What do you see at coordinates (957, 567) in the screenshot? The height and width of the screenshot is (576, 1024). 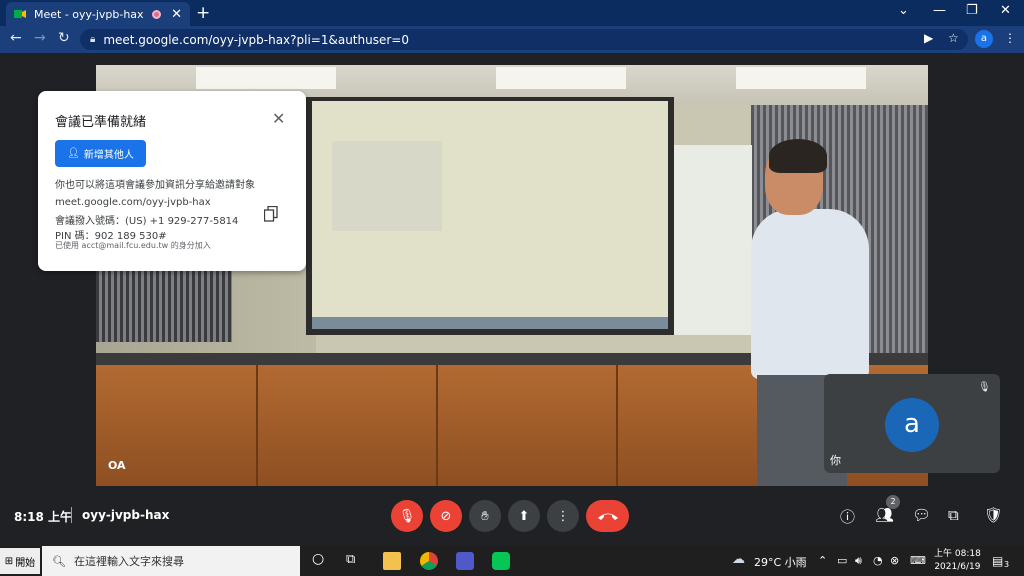 I see `clock-date: 2021/6/19` at bounding box center [957, 567].